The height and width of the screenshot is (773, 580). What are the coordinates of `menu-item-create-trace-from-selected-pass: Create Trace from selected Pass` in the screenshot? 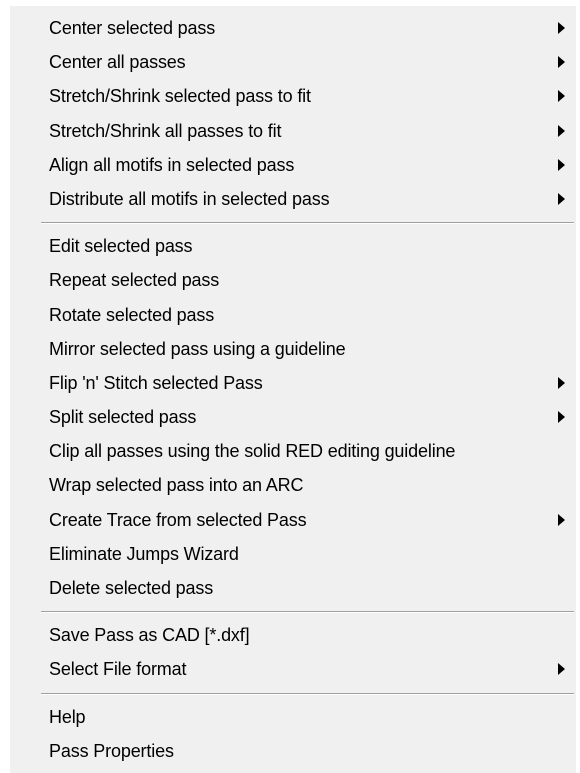 It's located at (293, 520).